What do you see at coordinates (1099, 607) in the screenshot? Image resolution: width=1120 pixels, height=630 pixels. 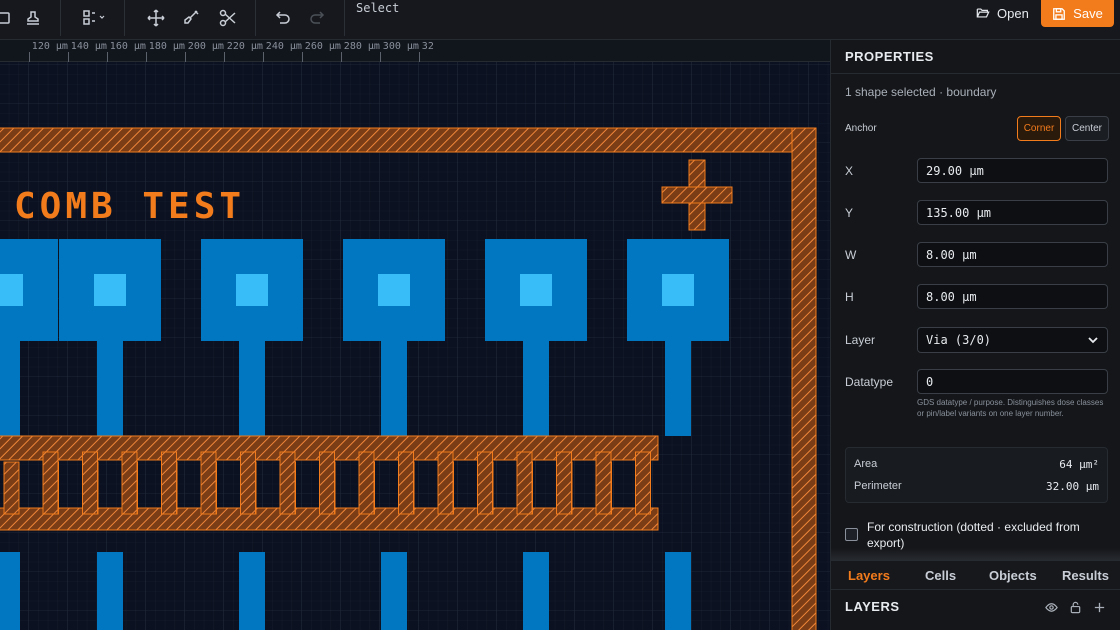 I see `add-layer-icon` at bounding box center [1099, 607].